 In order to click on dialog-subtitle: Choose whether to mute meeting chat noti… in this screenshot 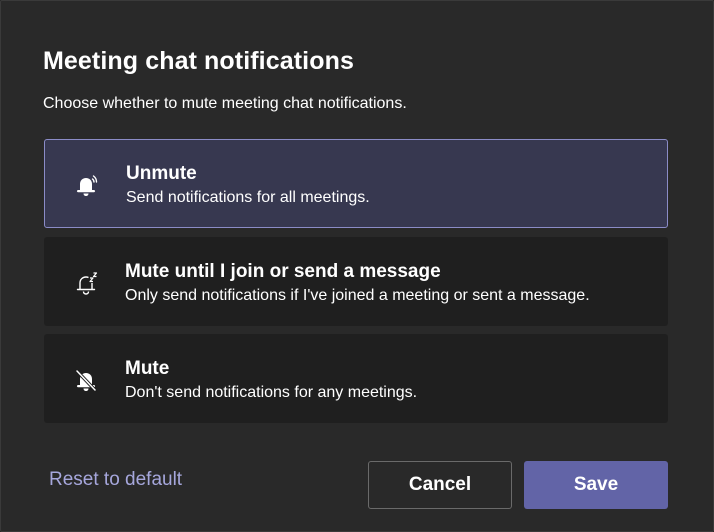, I will do `click(225, 103)`.